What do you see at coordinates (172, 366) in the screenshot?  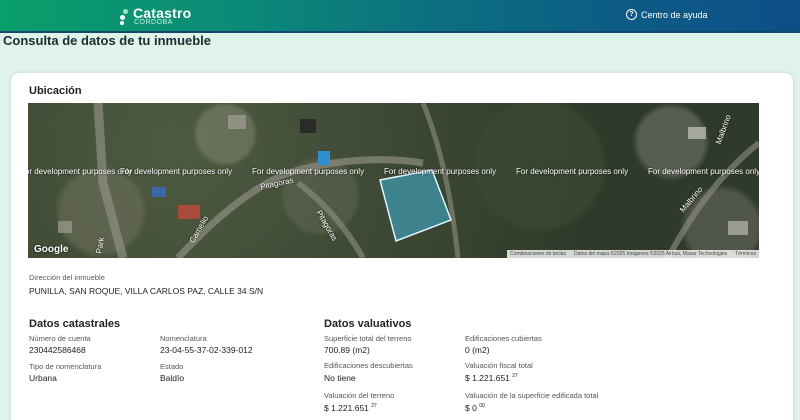 I see `state-label: Estado` at bounding box center [172, 366].